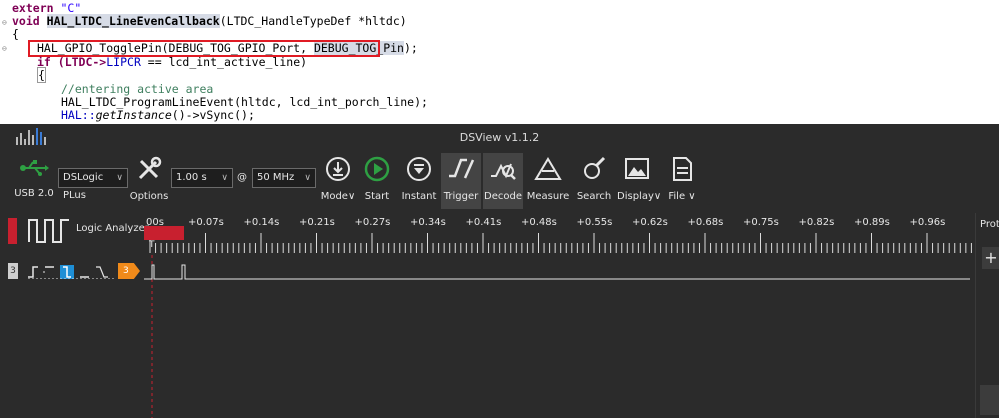  I want to click on download-icon, so click(338, 169).